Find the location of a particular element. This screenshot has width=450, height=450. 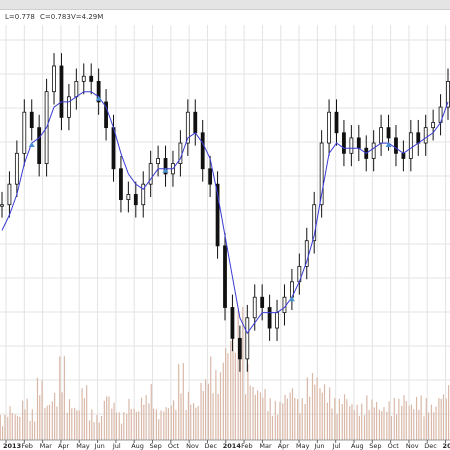

x-tick-label: May is located at coordinates (83, 446).